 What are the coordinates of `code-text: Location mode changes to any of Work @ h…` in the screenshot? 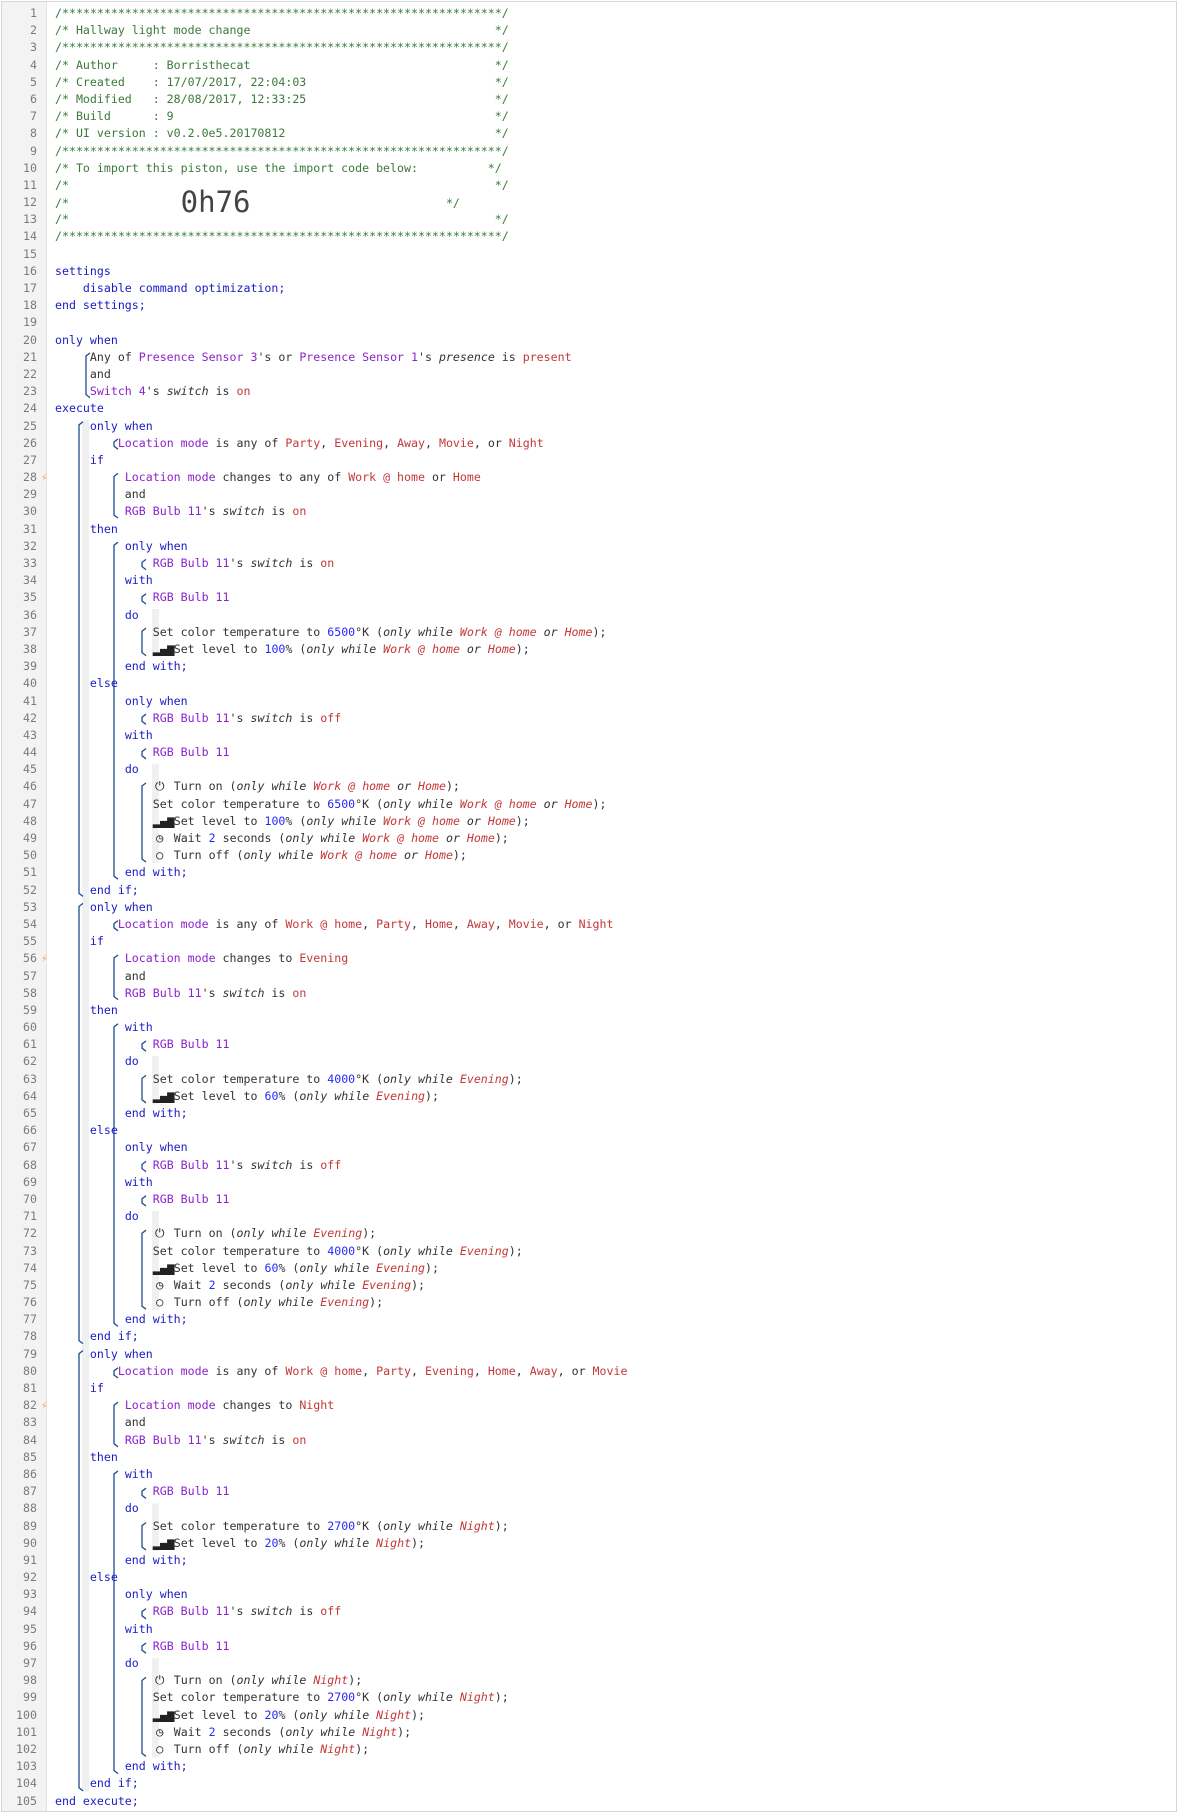 It's located at (268, 477).